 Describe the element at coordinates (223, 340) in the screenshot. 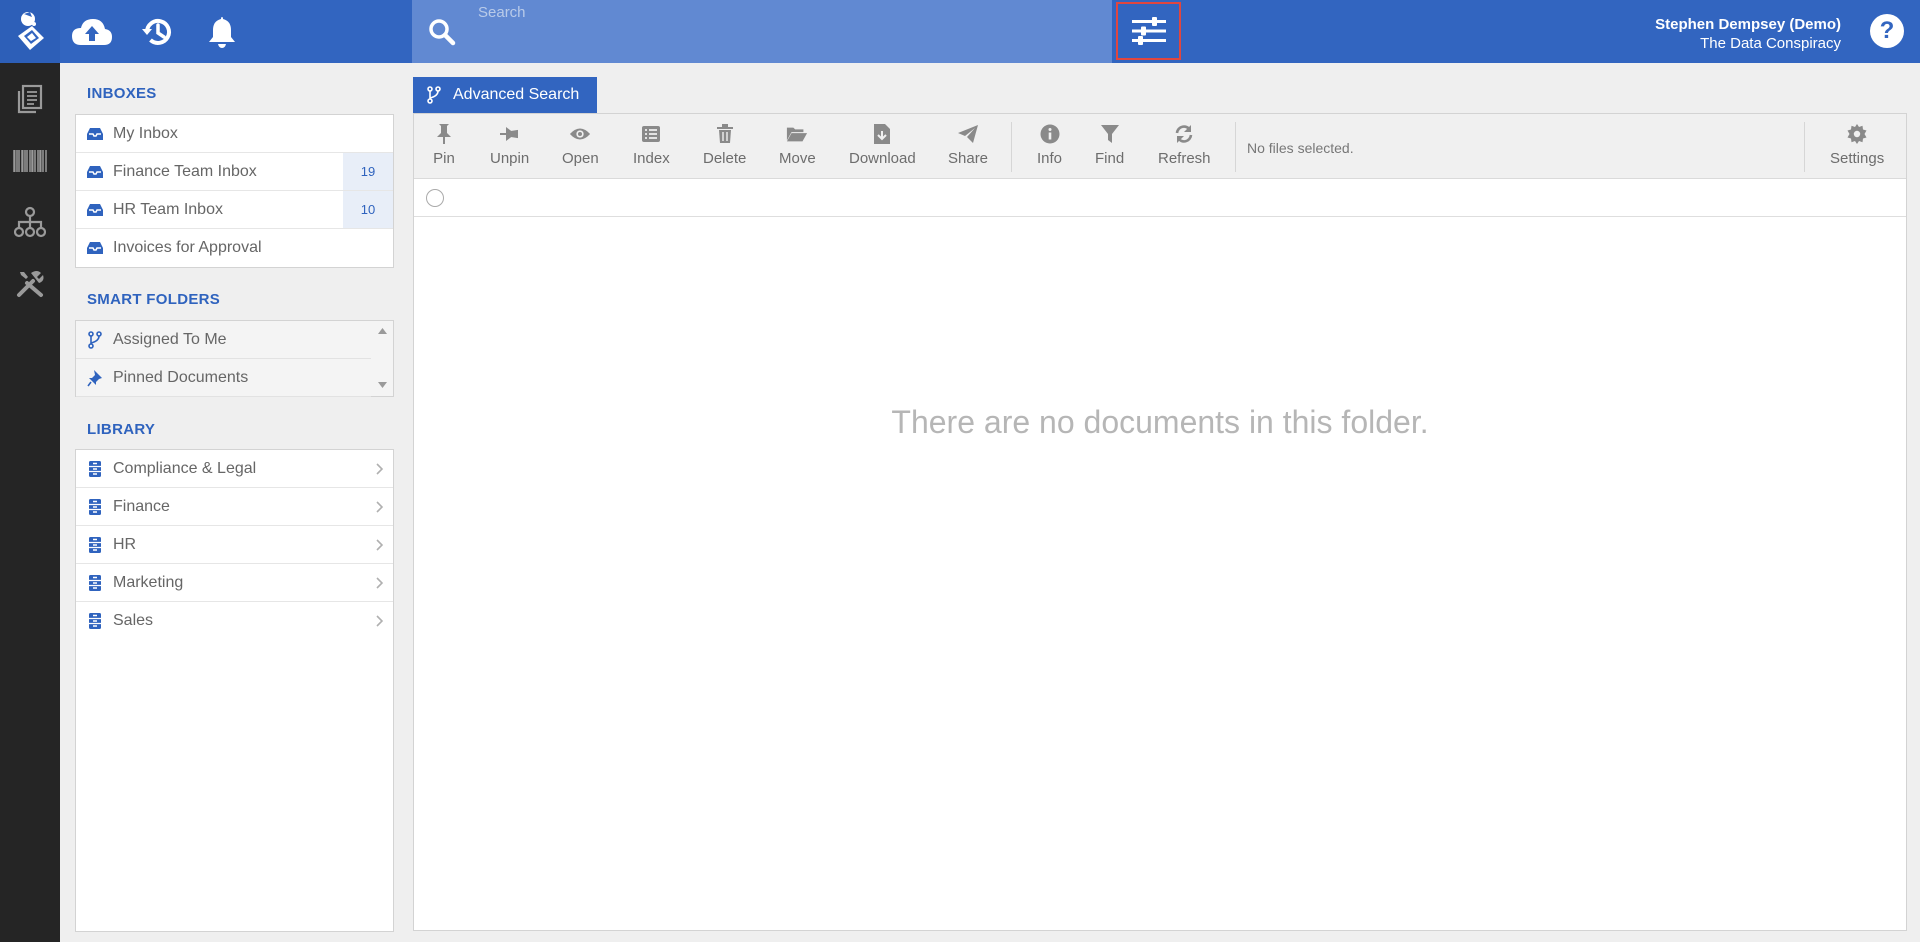

I see `smart-folder-assigned-to-me: Assigned To Me` at that location.